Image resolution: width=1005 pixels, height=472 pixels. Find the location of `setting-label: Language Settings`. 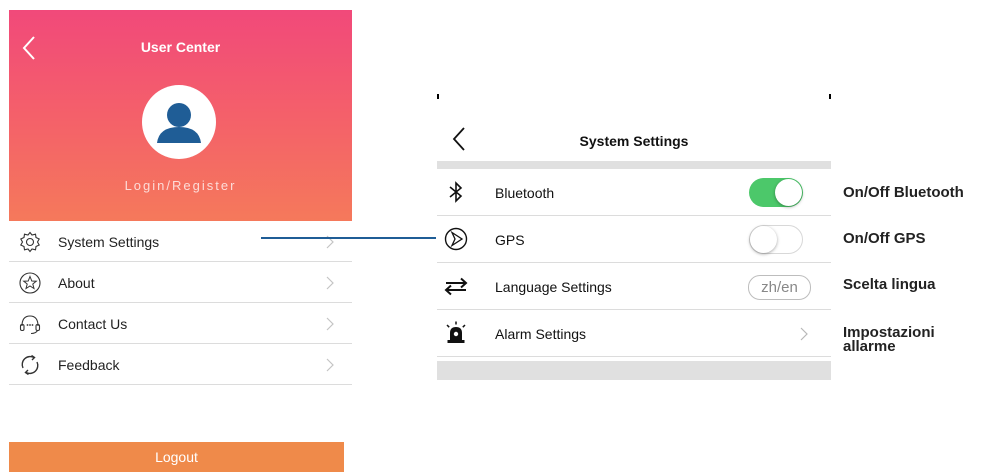

setting-label: Language Settings is located at coordinates (553, 287).